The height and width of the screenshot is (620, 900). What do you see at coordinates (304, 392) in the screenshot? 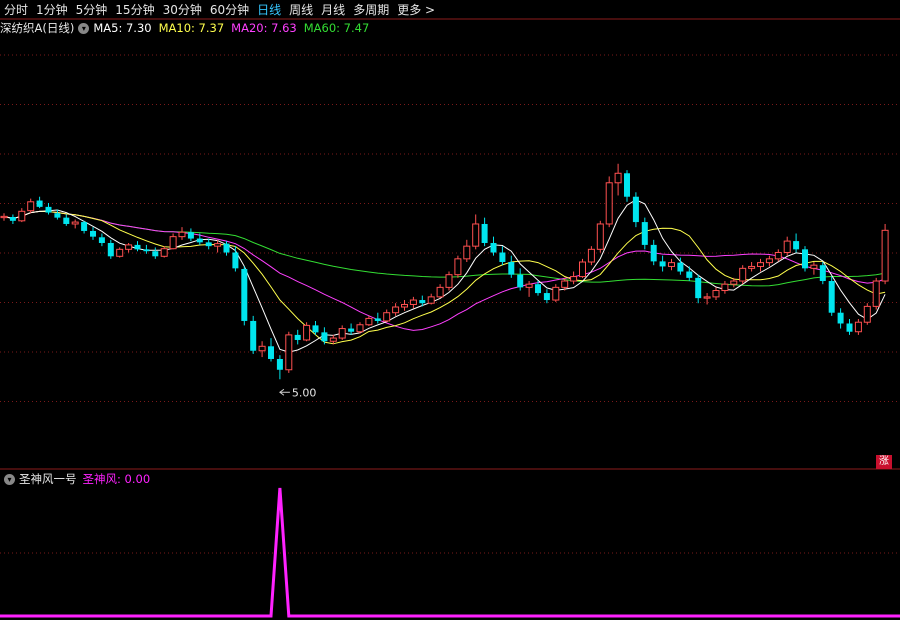
I see `low-price-label: 5.00` at bounding box center [304, 392].